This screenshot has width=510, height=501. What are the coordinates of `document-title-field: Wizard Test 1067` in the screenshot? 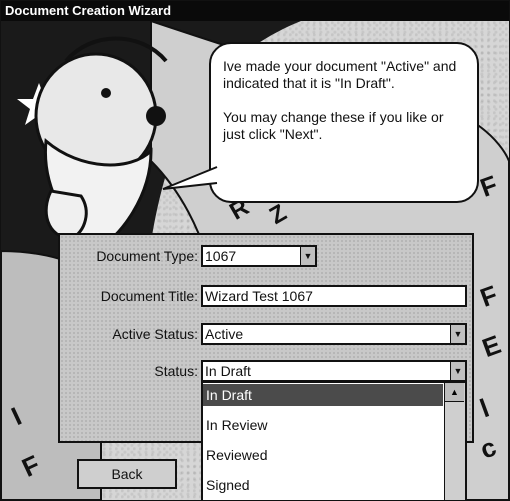 It's located at (334, 296).